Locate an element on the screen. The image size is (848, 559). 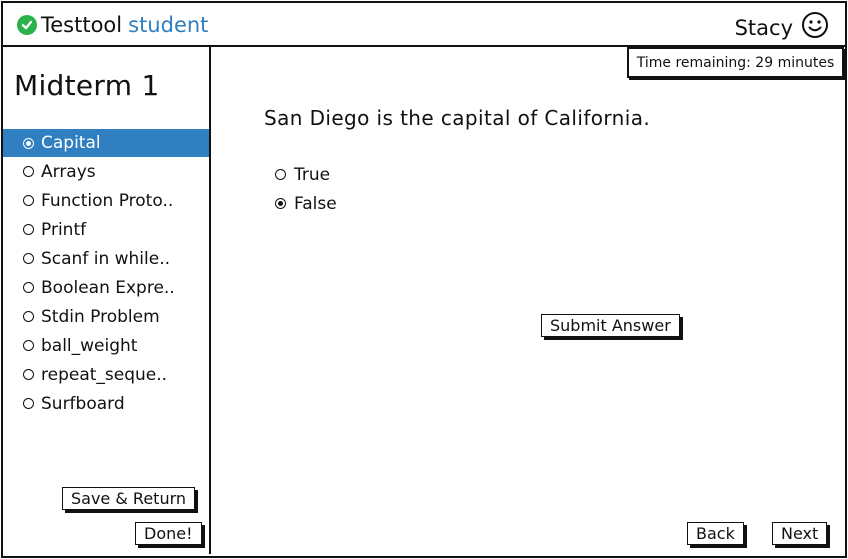
answer-option-label: True is located at coordinates (312, 174).